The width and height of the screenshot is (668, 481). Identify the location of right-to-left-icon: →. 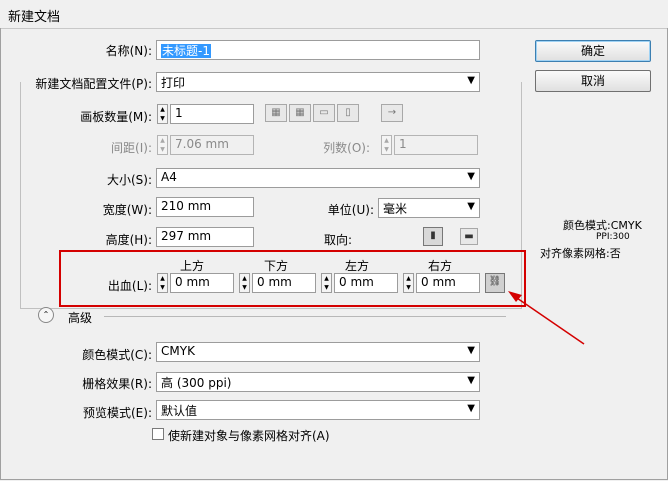
(392, 113).